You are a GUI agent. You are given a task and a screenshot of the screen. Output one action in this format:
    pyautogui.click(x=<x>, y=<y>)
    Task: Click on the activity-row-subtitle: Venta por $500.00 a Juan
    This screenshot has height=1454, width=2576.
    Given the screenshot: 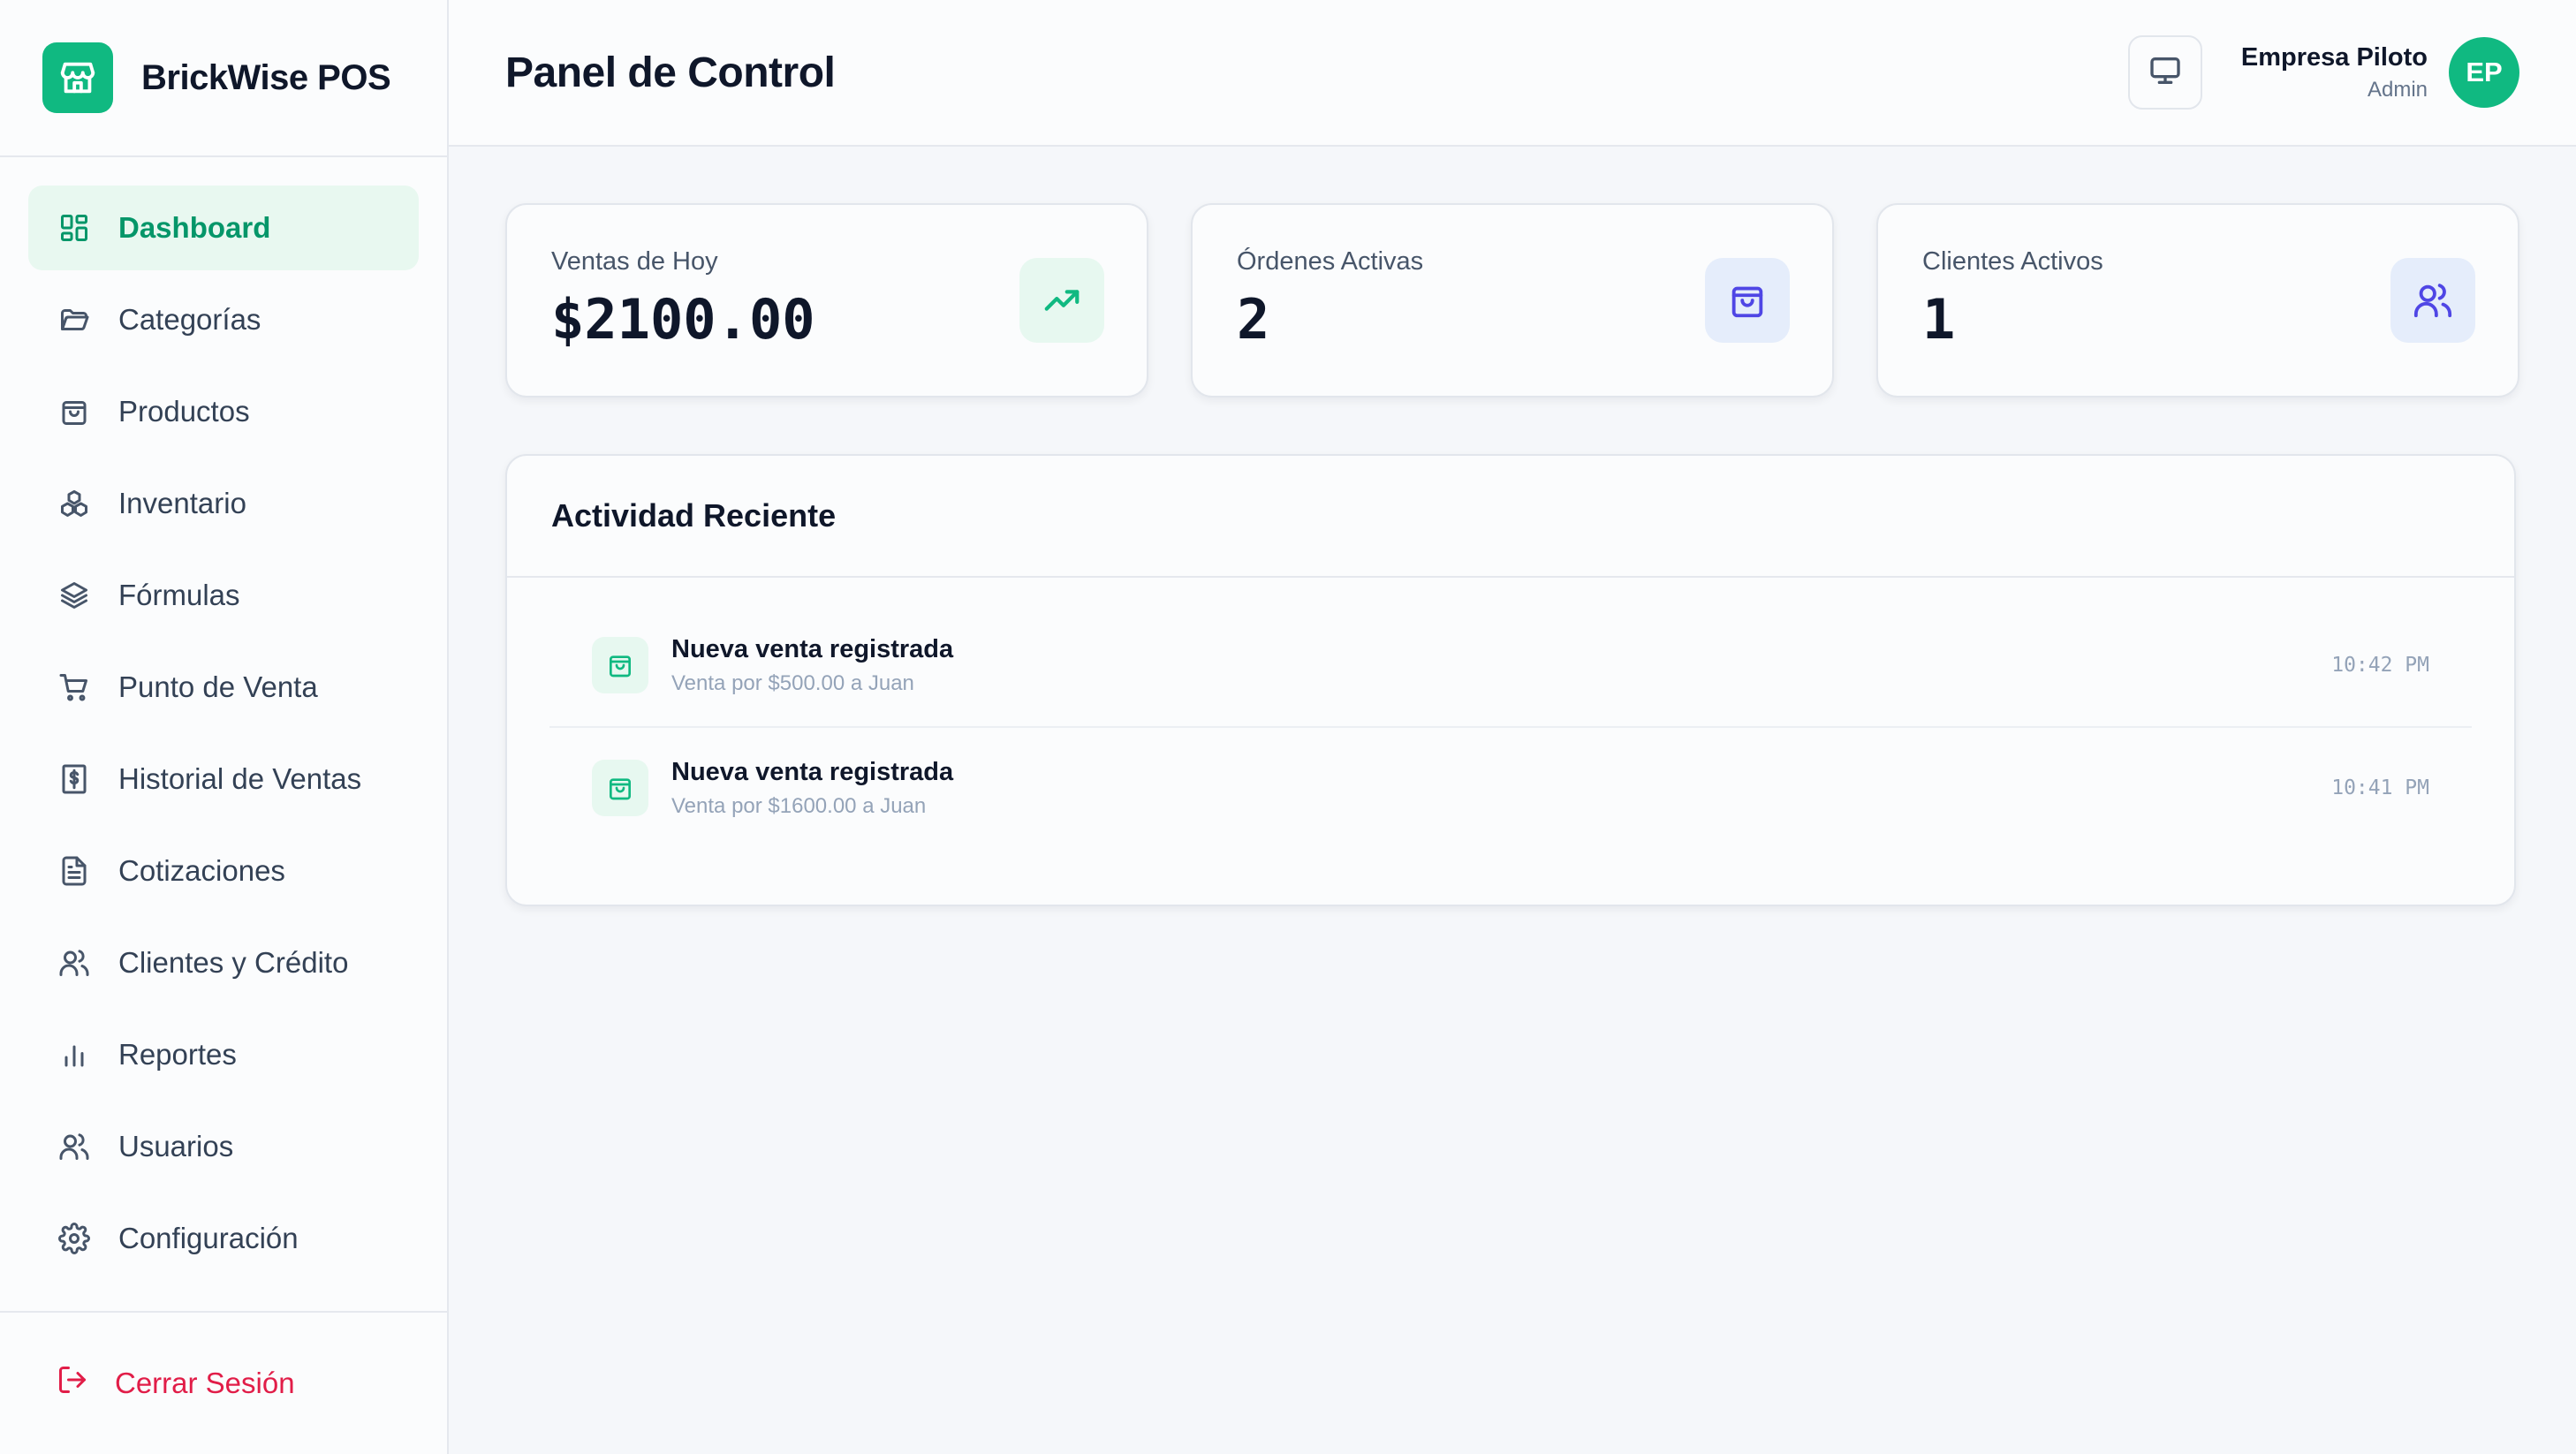 What is the action you would take?
    pyautogui.click(x=792, y=682)
    